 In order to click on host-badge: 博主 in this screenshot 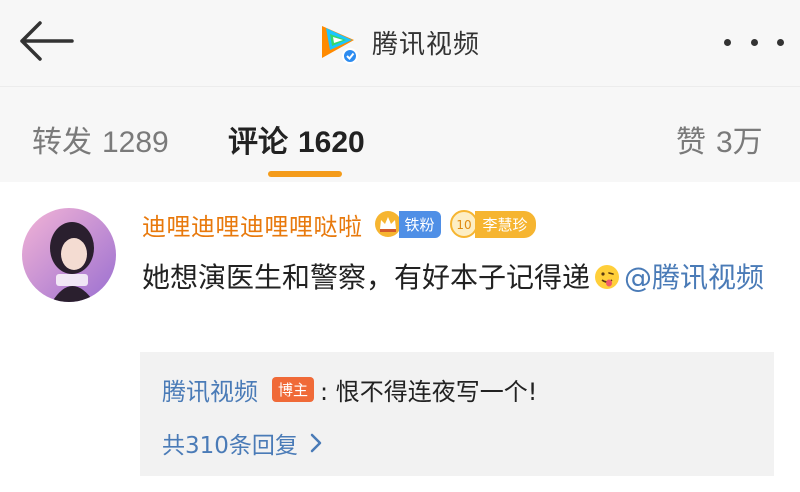, I will do `click(293, 389)`.